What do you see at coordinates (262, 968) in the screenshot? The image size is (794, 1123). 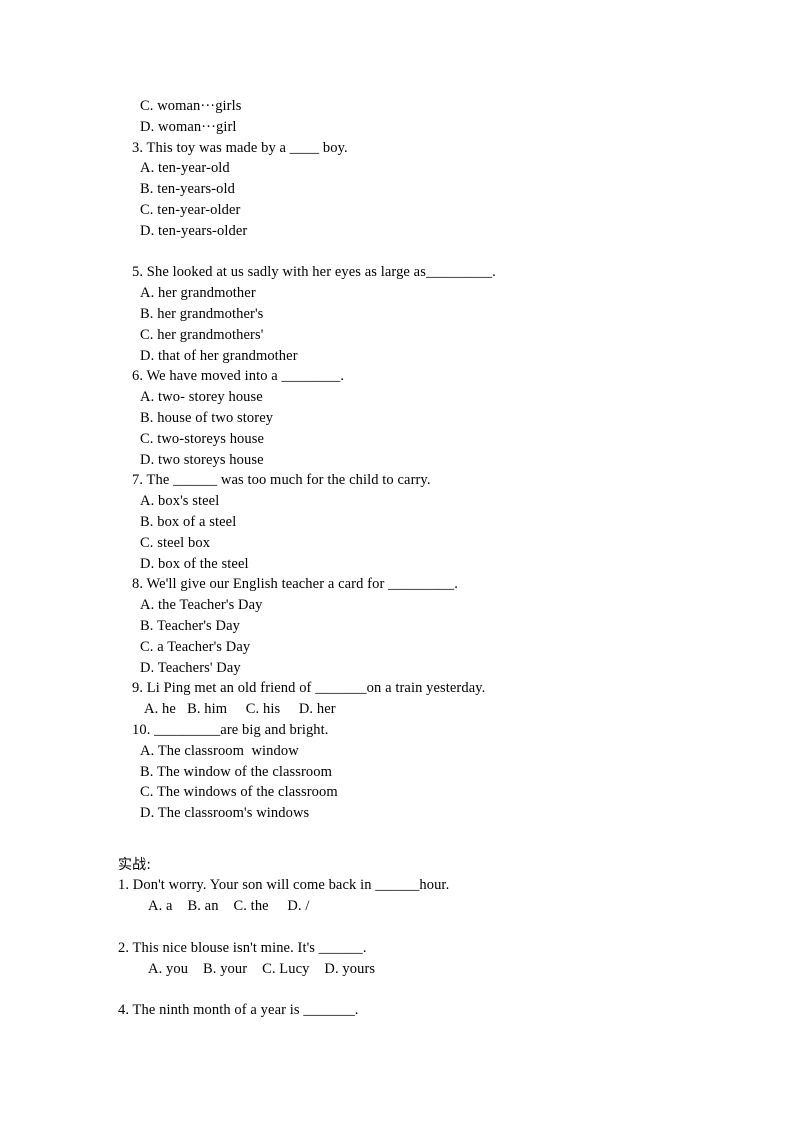 I see `option-line-inline: A. you B. your C. Lucy D. yours` at bounding box center [262, 968].